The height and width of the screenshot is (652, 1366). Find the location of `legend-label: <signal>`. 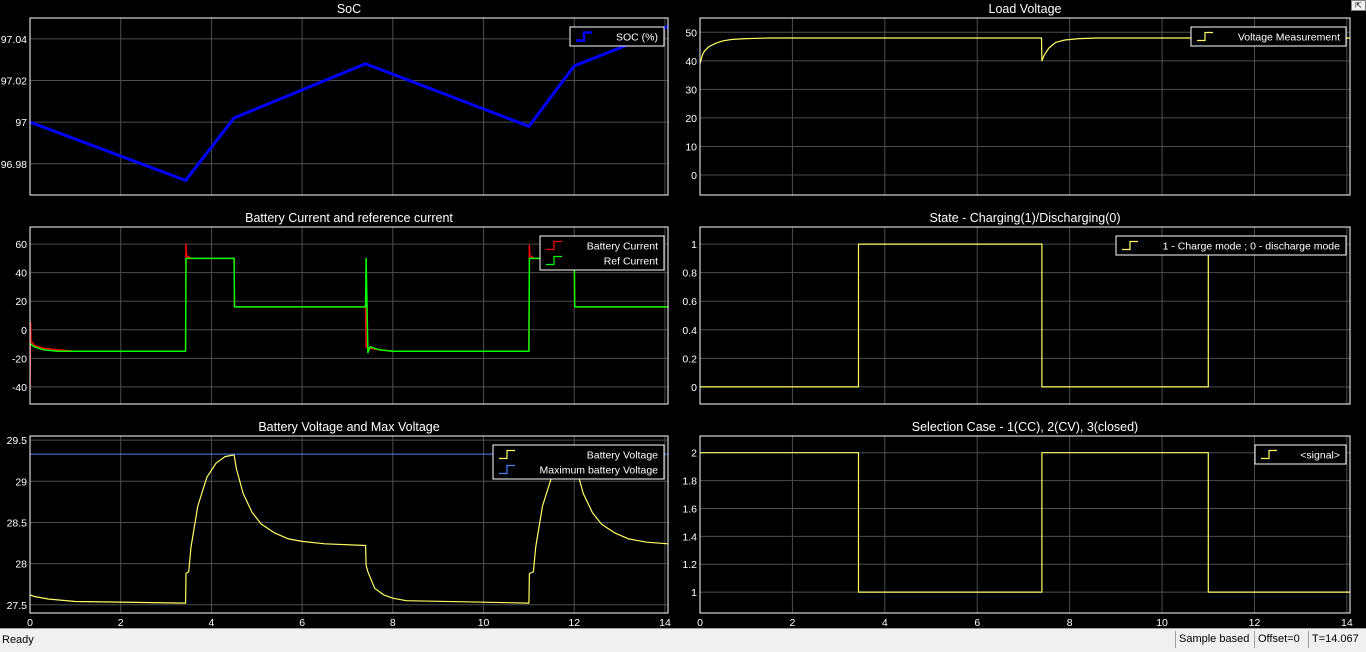

legend-label: <signal> is located at coordinates (1320, 456).